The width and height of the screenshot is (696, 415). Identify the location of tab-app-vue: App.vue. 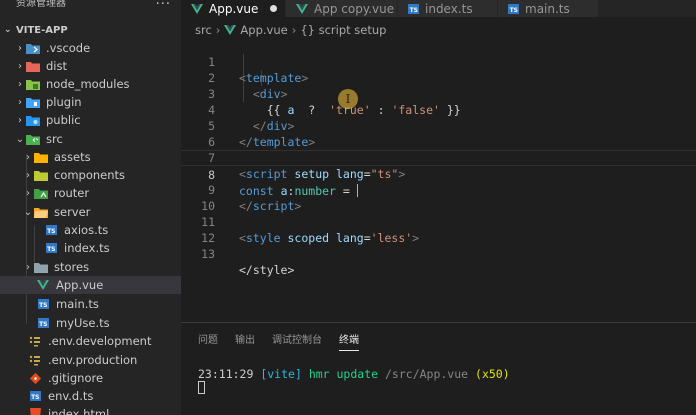
(233, 8).